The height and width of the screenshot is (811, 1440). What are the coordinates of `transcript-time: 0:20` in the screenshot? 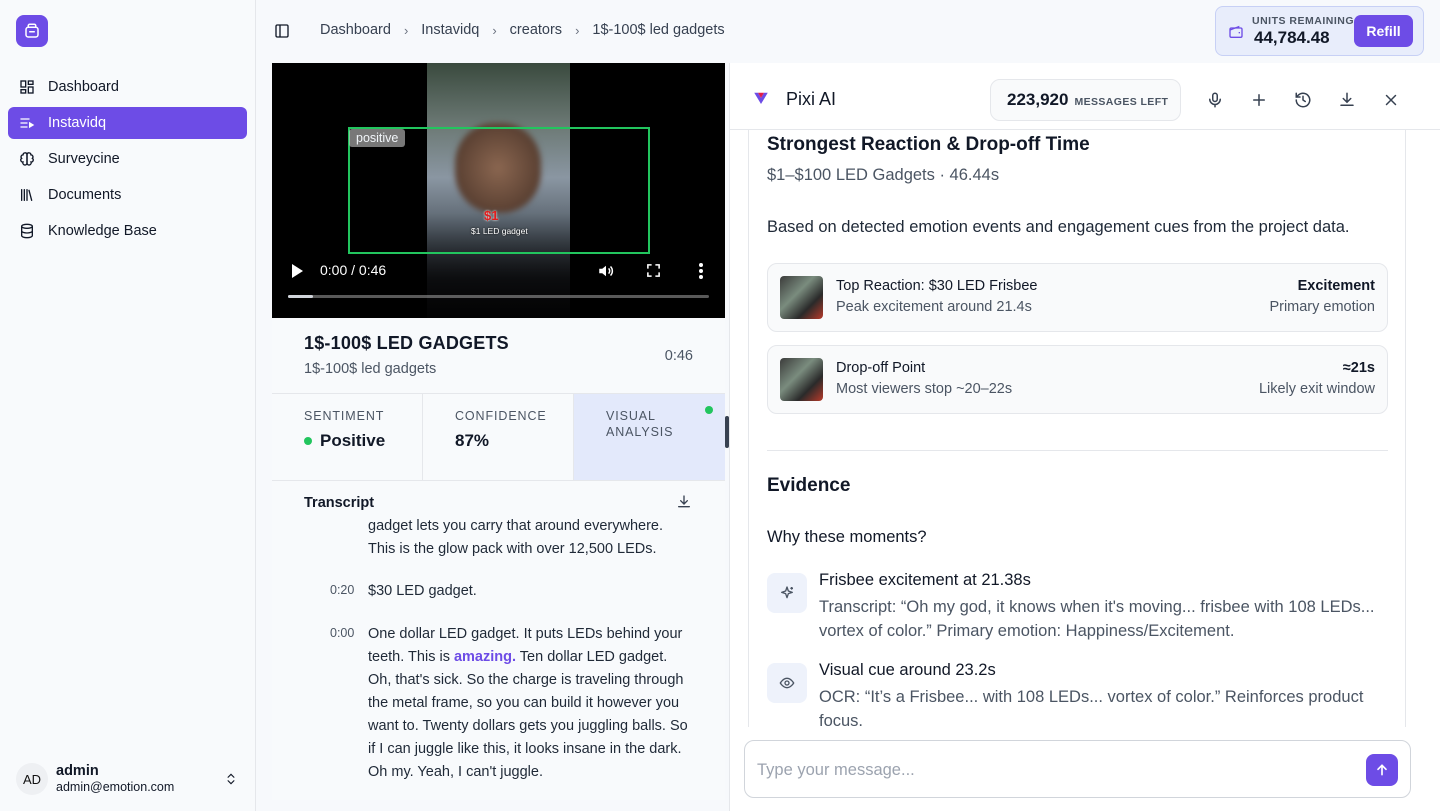 It's located at (342, 590).